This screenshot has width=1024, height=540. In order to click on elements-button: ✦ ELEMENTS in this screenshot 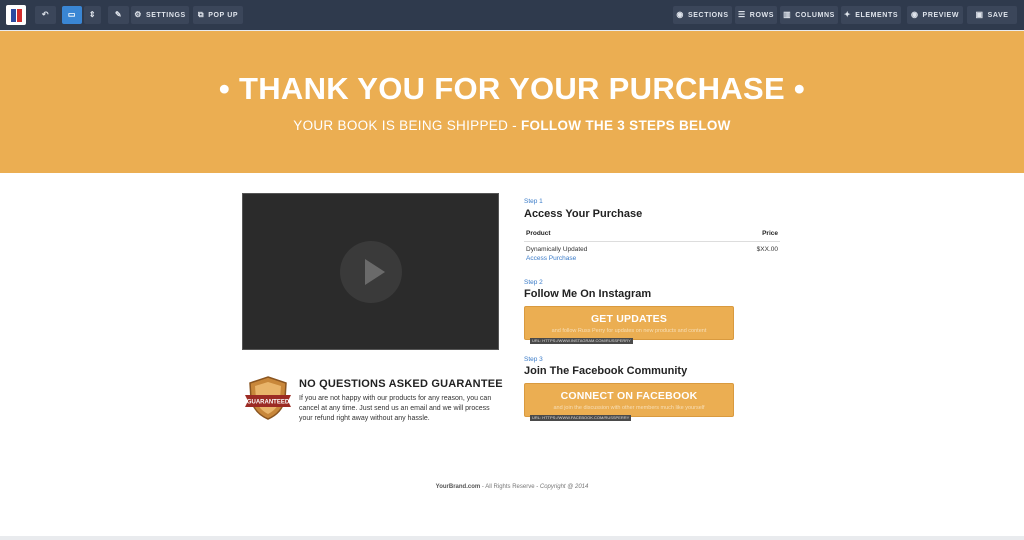, I will do `click(871, 15)`.